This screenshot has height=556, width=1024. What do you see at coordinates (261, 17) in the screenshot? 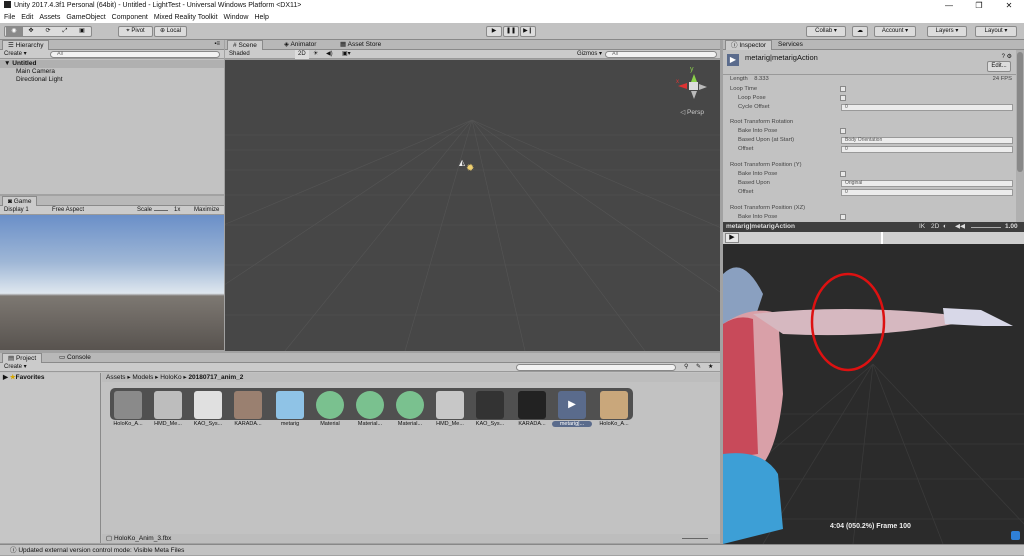
I see `menu-help: Help` at bounding box center [261, 17].